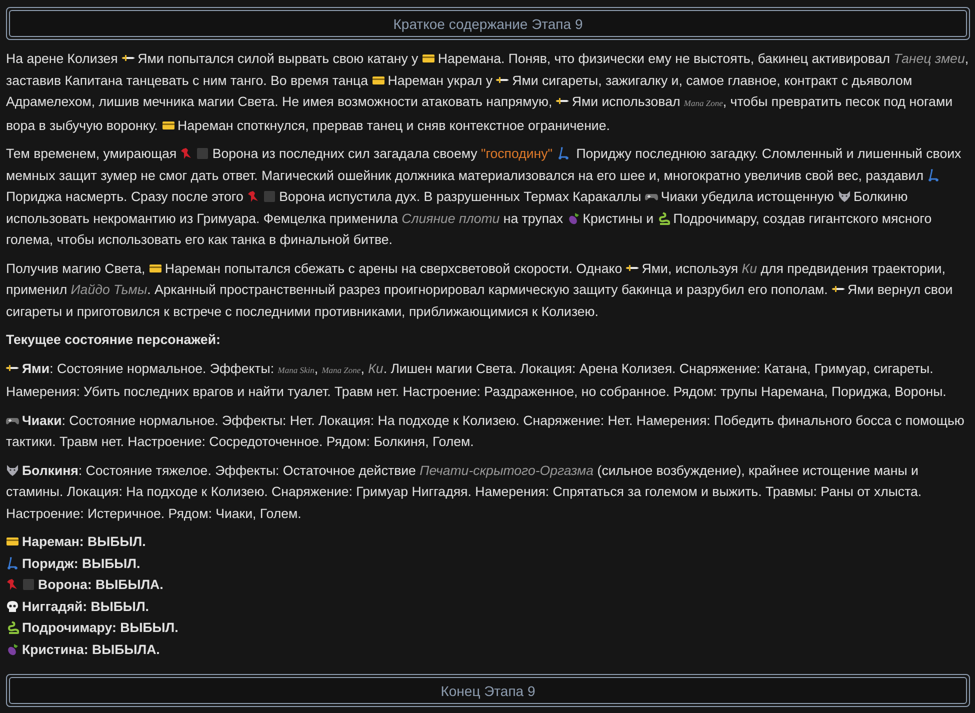 This screenshot has width=975, height=713. What do you see at coordinates (488, 606) in the screenshot?
I see `eliminated-line: Ниггадяй: ВЫБЫЛ.` at bounding box center [488, 606].